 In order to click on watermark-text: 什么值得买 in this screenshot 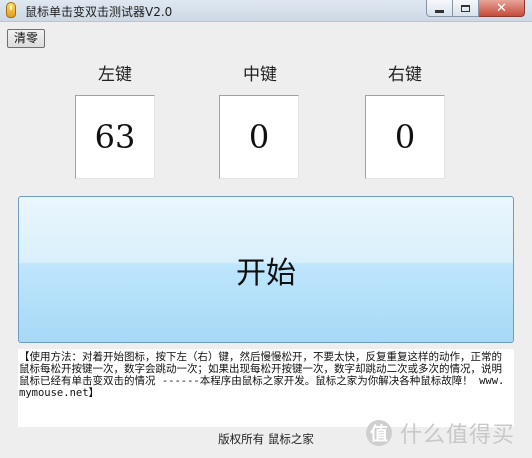, I will do `click(458, 435)`.